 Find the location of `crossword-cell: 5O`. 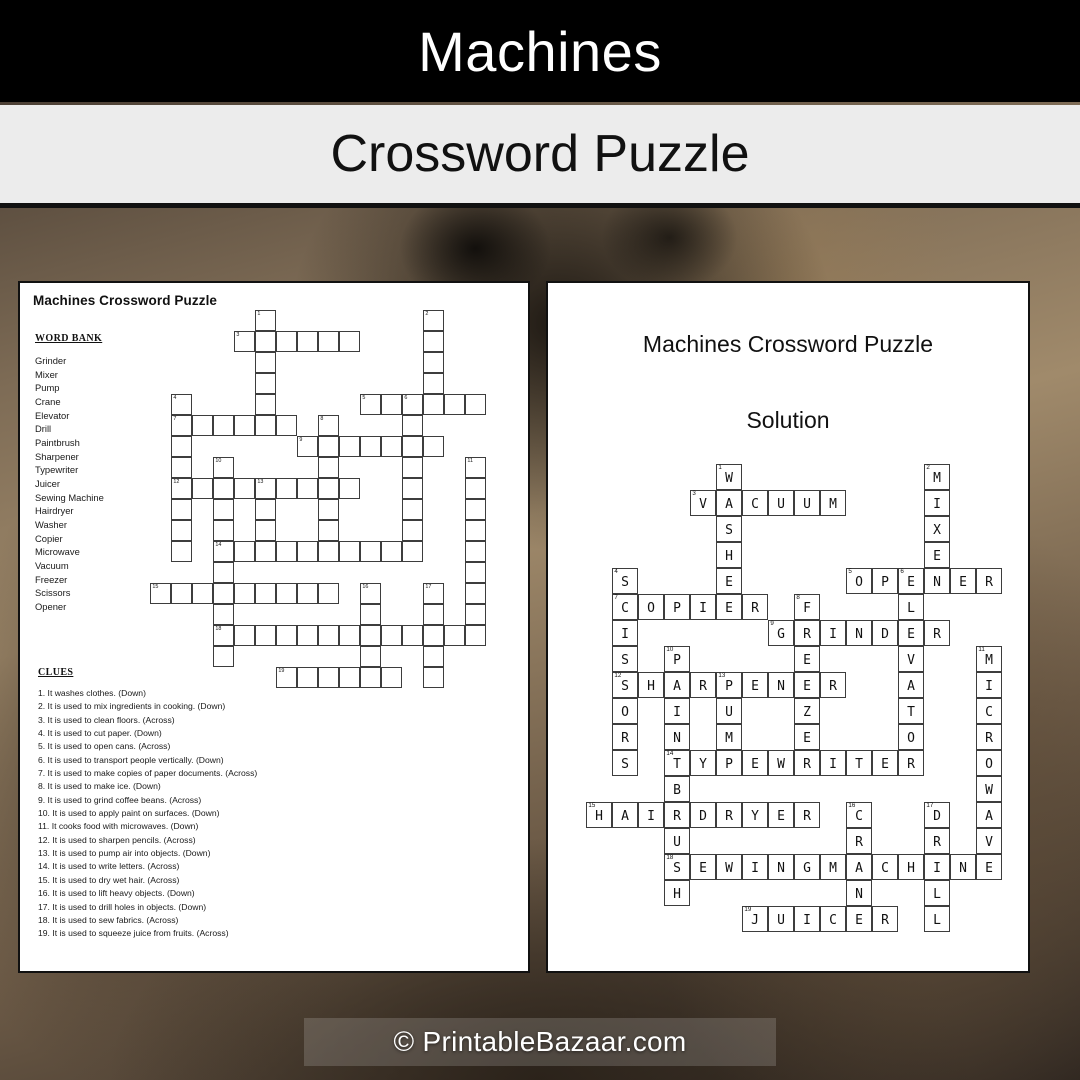

crossword-cell: 5O is located at coordinates (859, 581).